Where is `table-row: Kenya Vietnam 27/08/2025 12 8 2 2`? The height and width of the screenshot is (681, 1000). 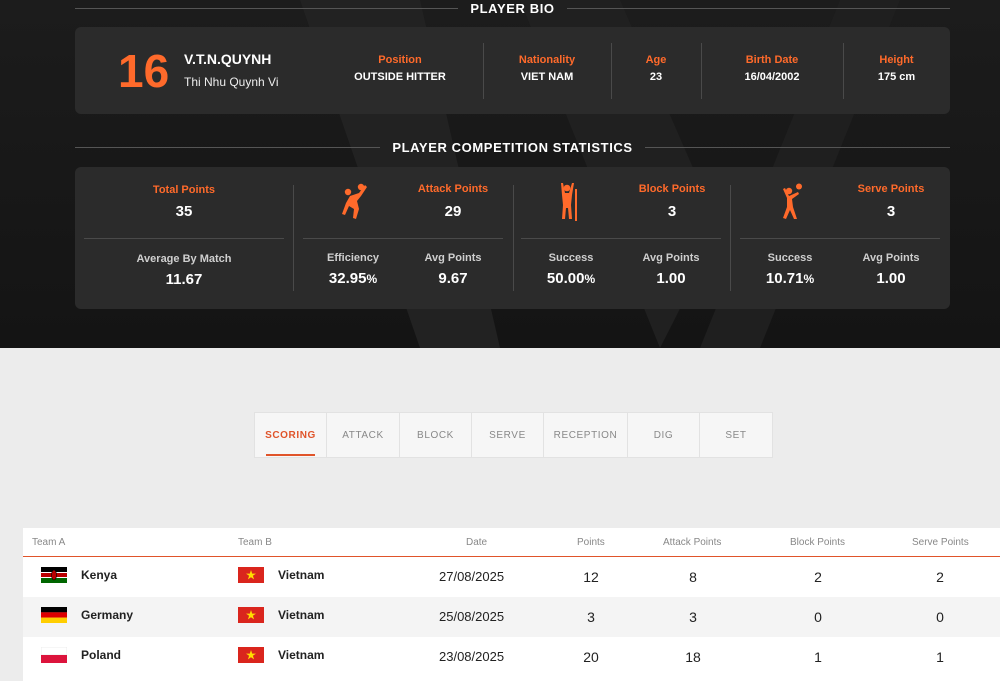 table-row: Kenya Vietnam 27/08/2025 12 8 2 2 is located at coordinates (511, 577).